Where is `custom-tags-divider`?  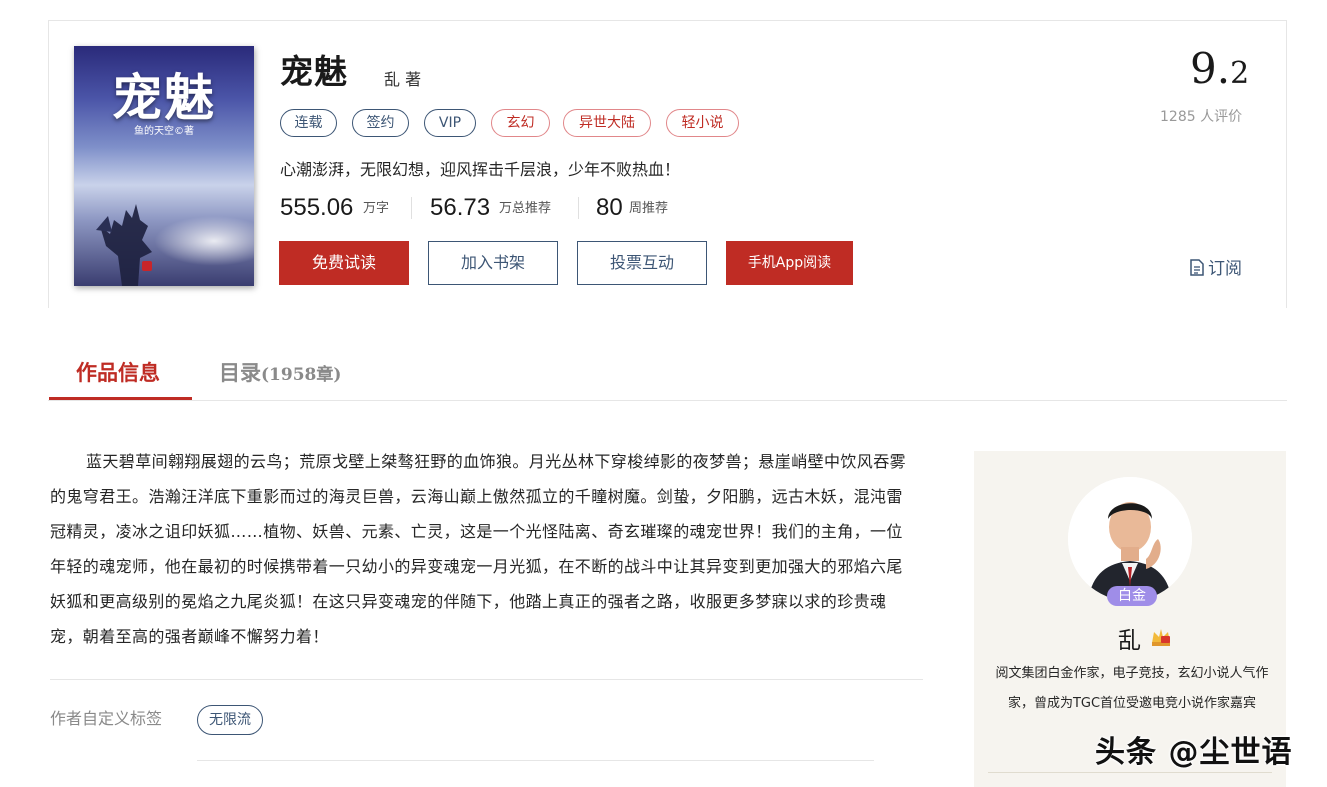
custom-tags-divider is located at coordinates (535, 760).